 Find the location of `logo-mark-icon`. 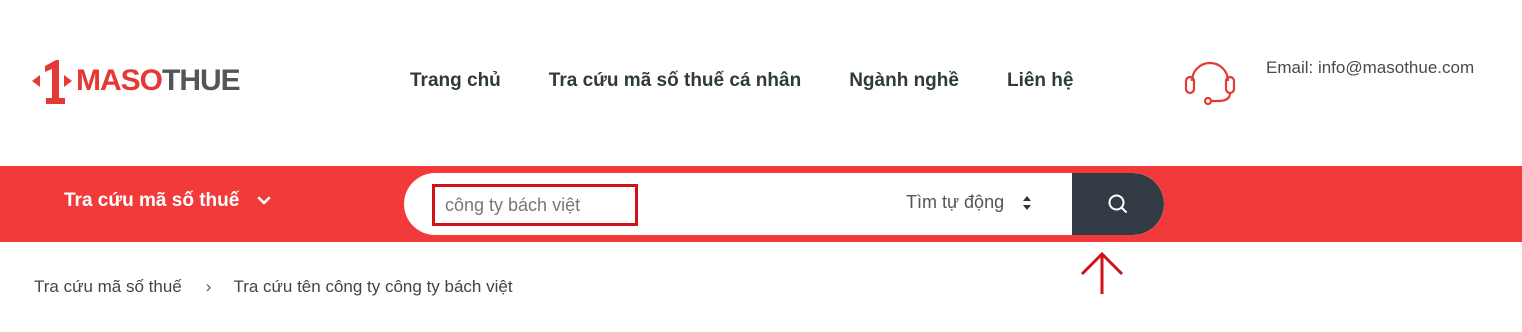

logo-mark-icon is located at coordinates (52, 82).